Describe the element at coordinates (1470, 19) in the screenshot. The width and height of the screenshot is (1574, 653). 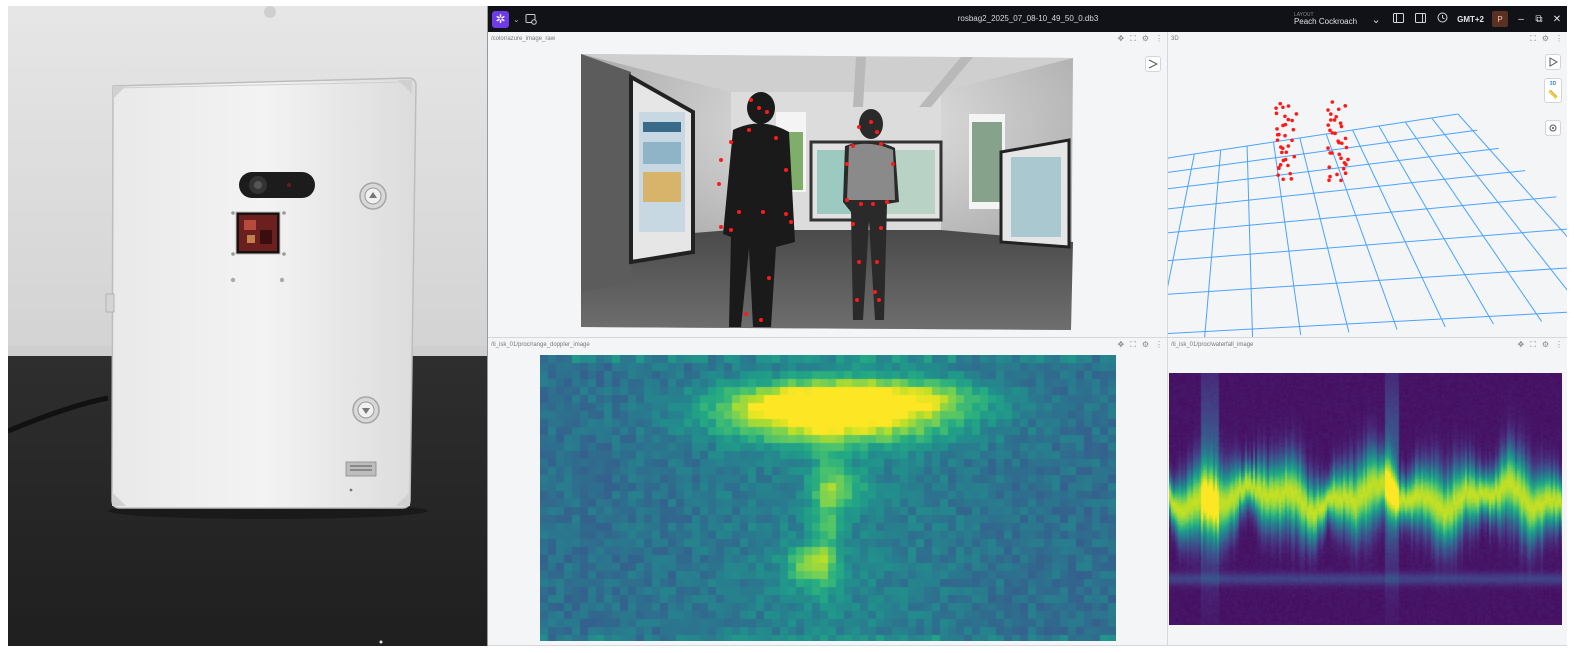
I see `timezone-label: GMT+2` at that location.